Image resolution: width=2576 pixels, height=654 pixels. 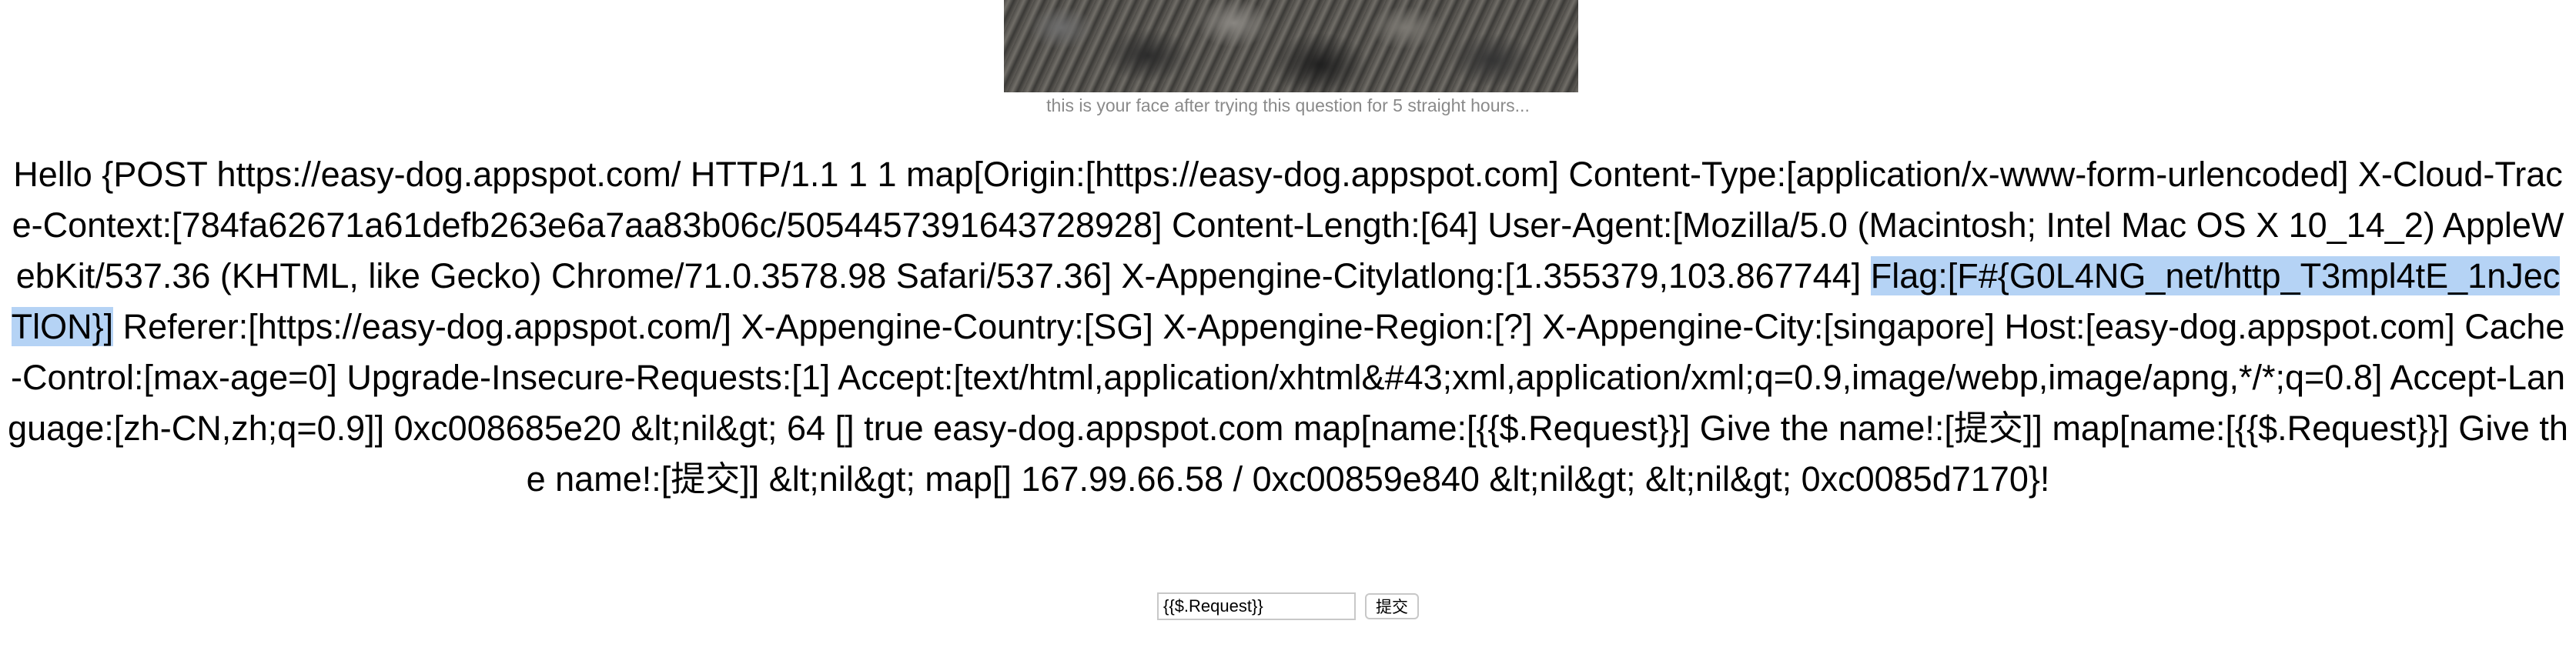 What do you see at coordinates (1291, 46) in the screenshot?
I see `dog-face-image` at bounding box center [1291, 46].